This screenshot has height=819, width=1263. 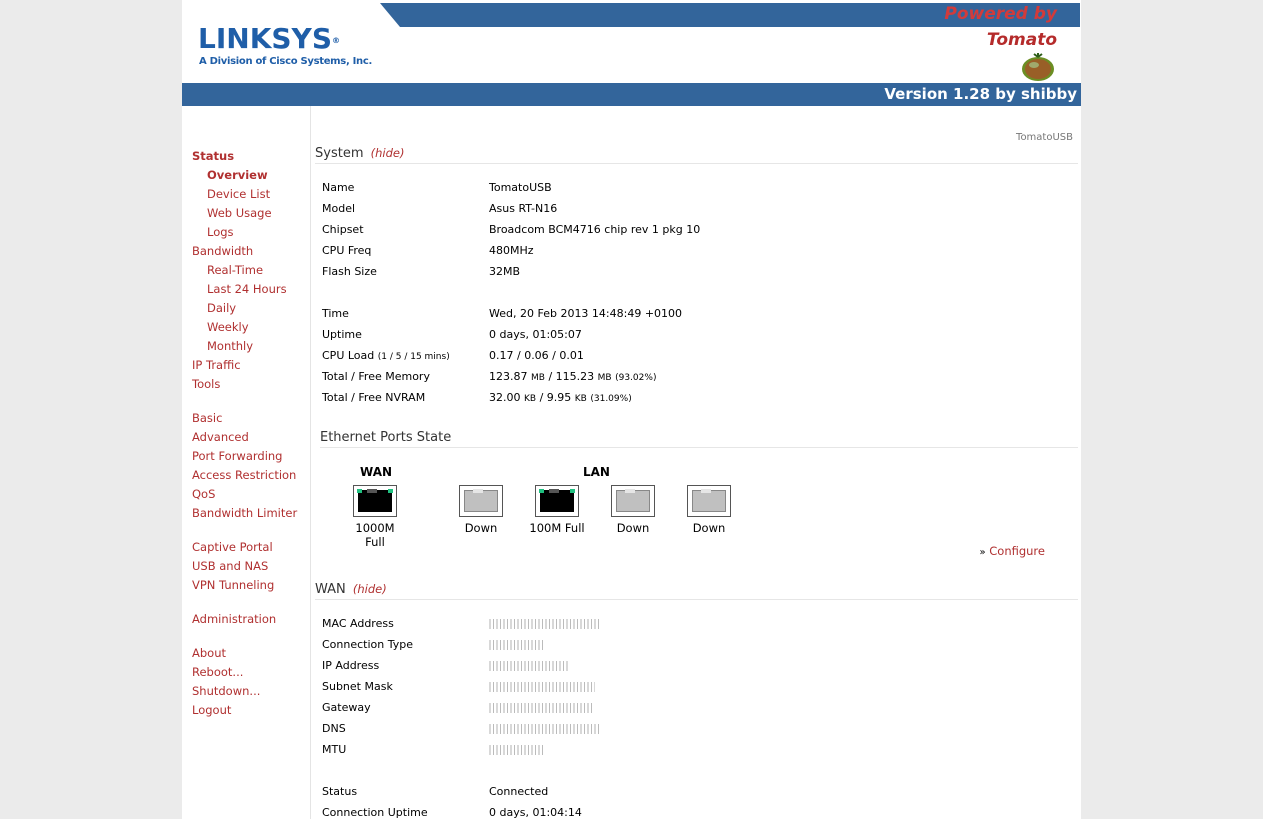 What do you see at coordinates (388, 153) in the screenshot?
I see `system-hide-link: (hide)` at bounding box center [388, 153].